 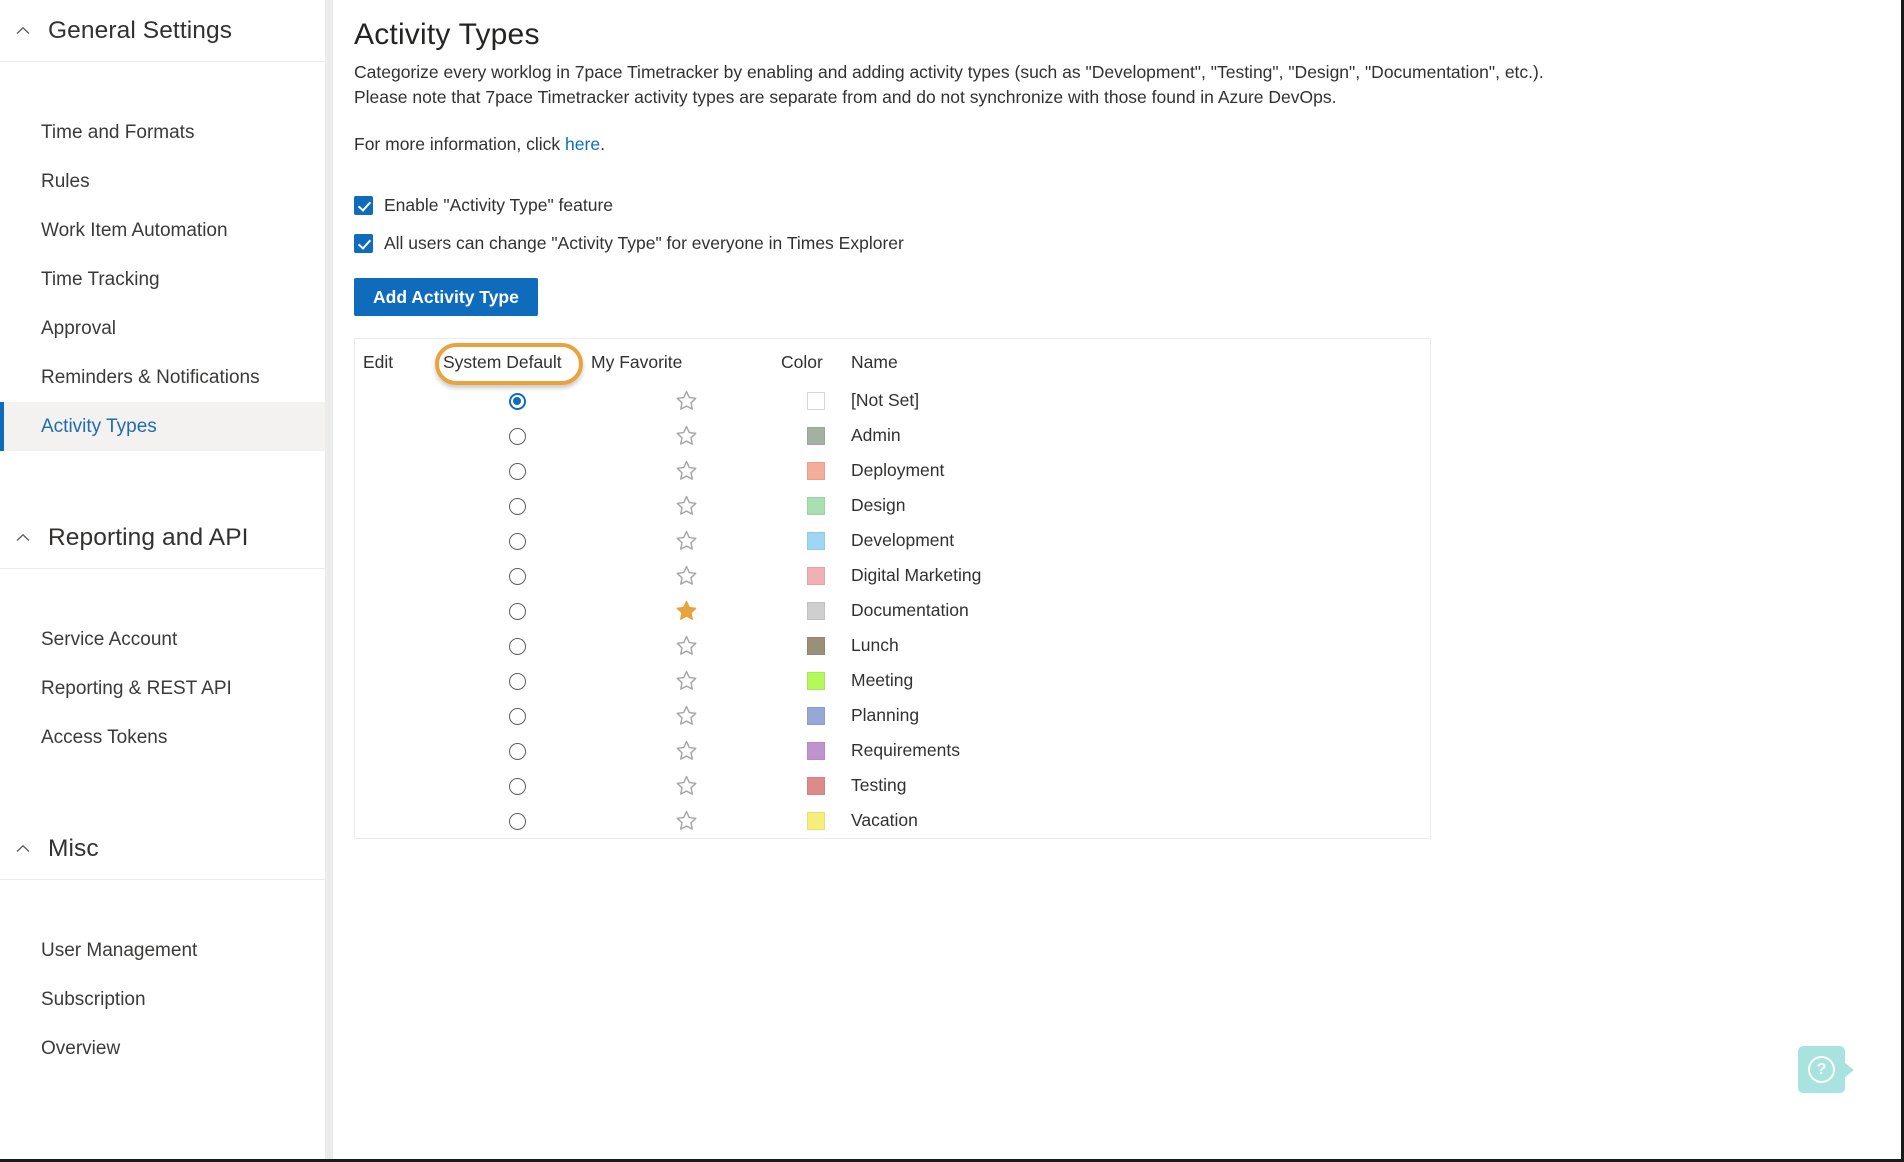 What do you see at coordinates (1140, 505) in the screenshot?
I see `cell-name: Design` at bounding box center [1140, 505].